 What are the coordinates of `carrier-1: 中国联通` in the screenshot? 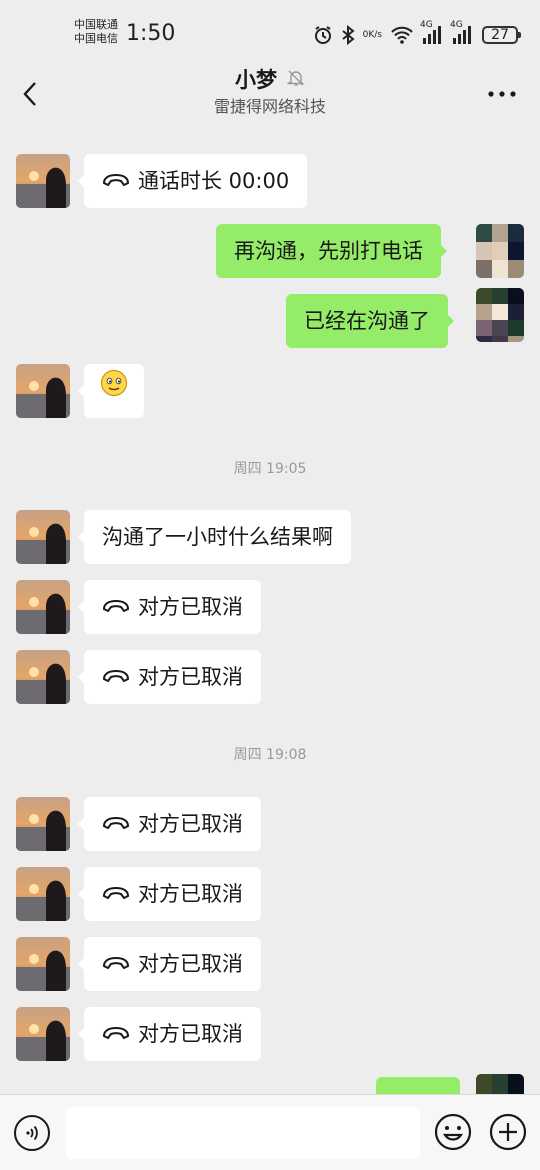 It's located at (96, 24).